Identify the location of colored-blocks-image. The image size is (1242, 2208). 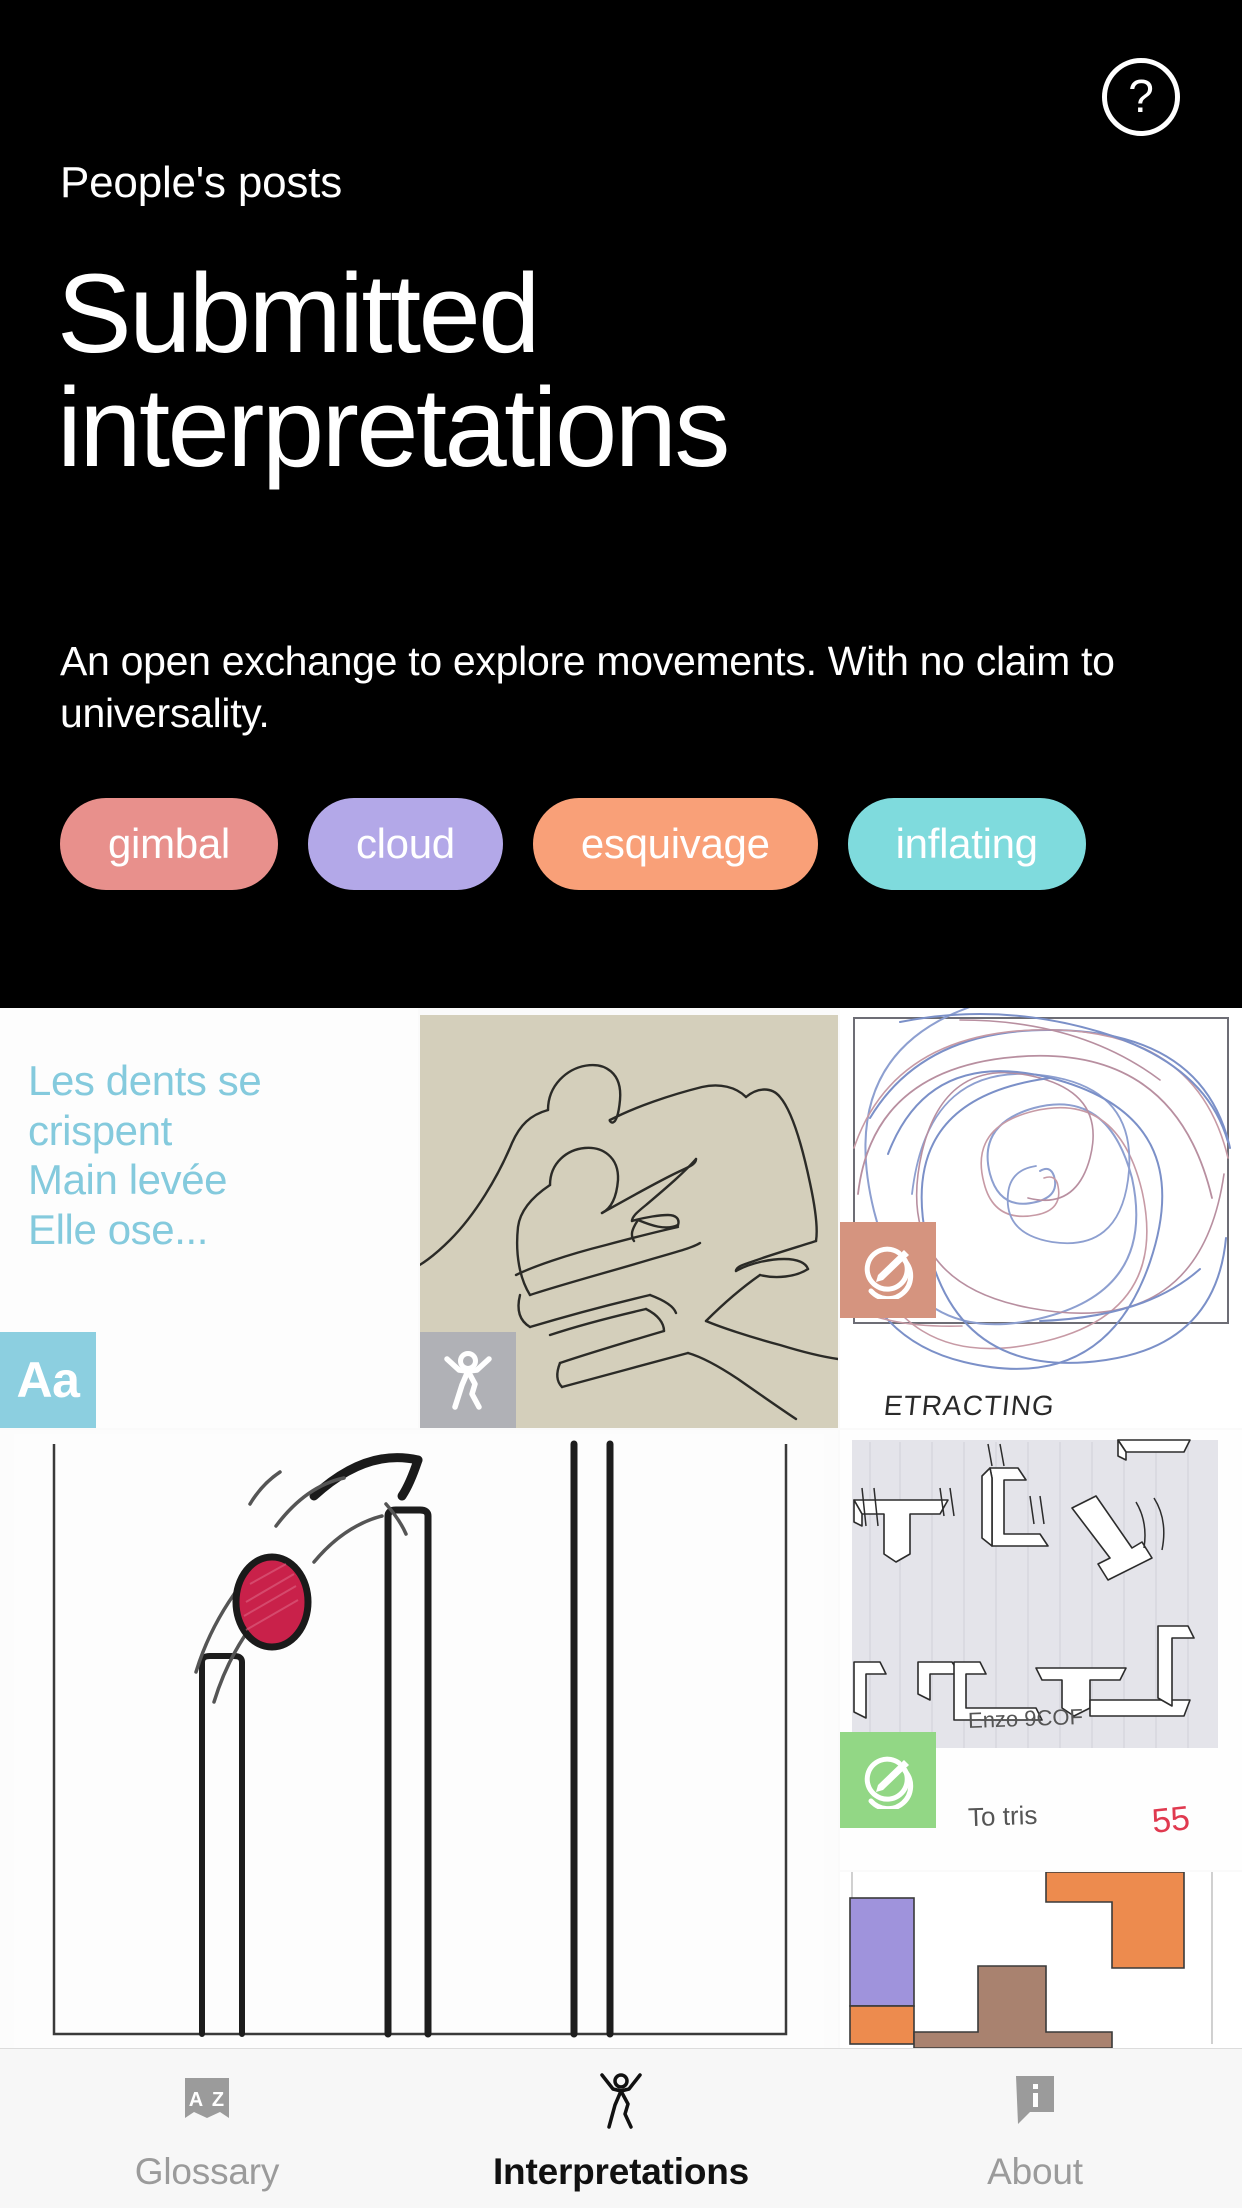
(1041, 1960).